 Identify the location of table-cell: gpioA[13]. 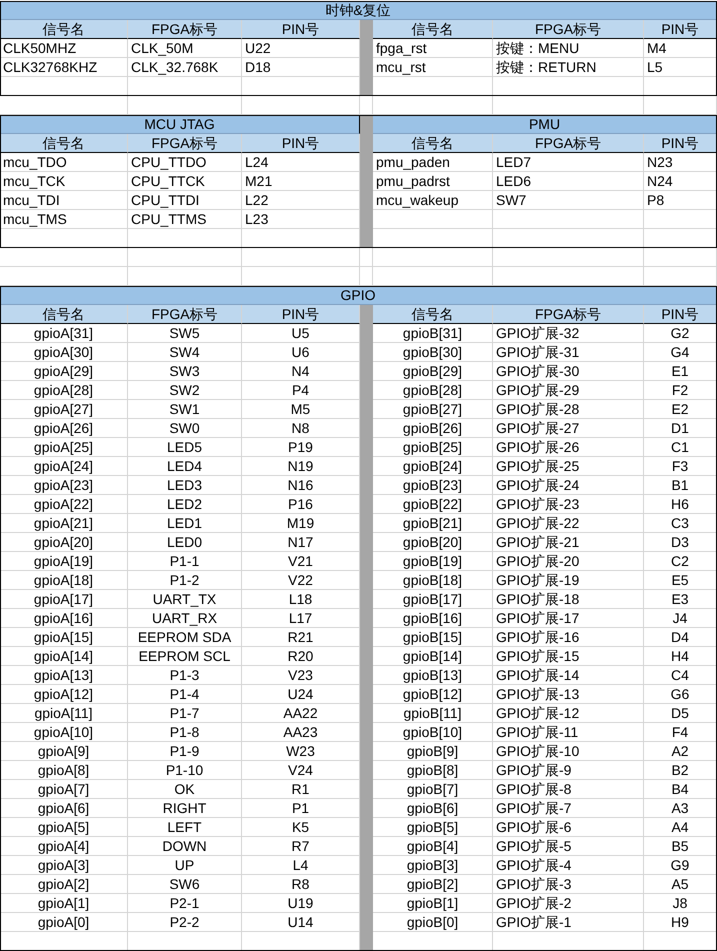
(64, 675).